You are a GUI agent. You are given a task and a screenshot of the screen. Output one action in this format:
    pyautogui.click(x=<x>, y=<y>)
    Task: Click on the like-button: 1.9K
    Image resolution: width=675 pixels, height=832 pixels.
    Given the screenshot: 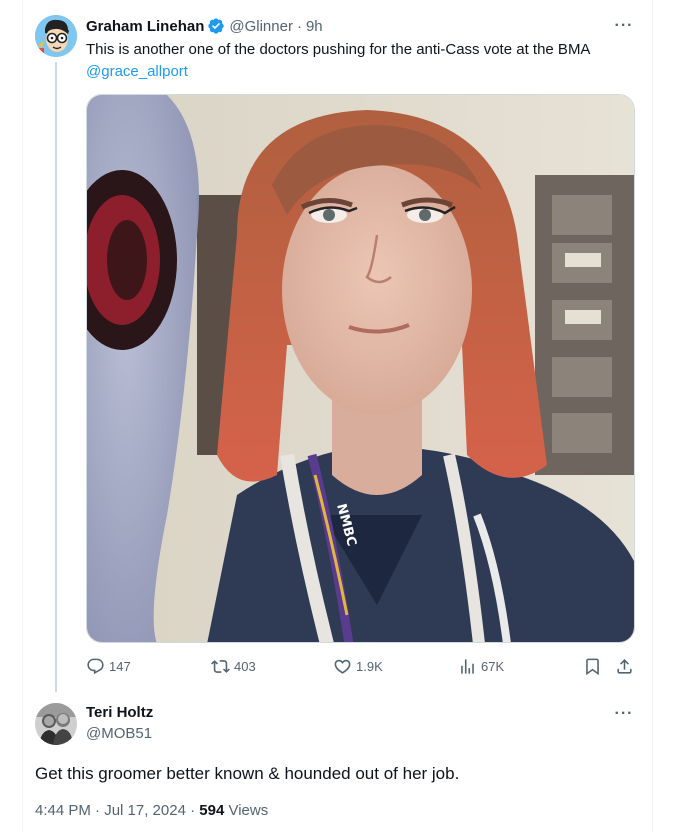 What is the action you would take?
    pyautogui.click(x=358, y=666)
    